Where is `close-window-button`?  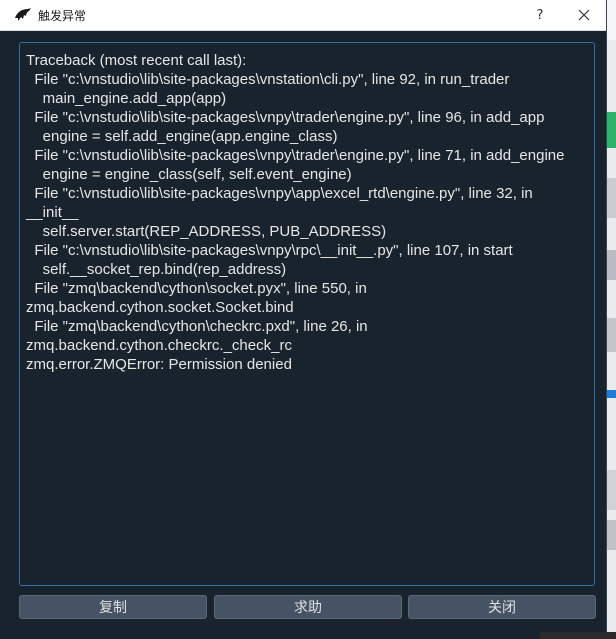 close-window-button is located at coordinates (584, 15).